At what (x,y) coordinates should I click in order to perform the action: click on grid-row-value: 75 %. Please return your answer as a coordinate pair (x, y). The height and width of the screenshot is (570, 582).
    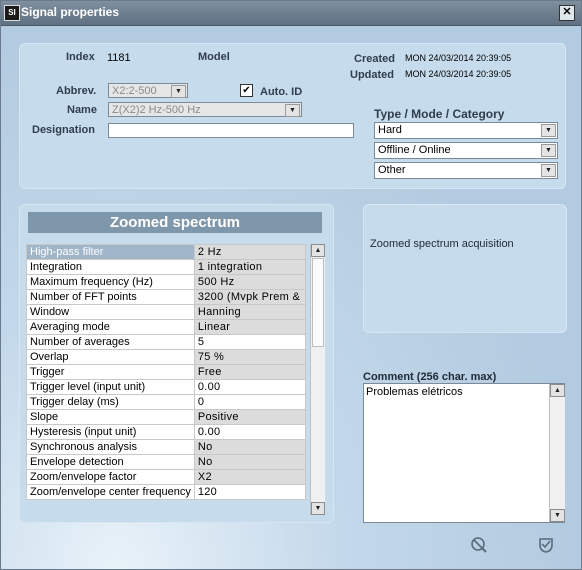
    Looking at the image, I should click on (250, 357).